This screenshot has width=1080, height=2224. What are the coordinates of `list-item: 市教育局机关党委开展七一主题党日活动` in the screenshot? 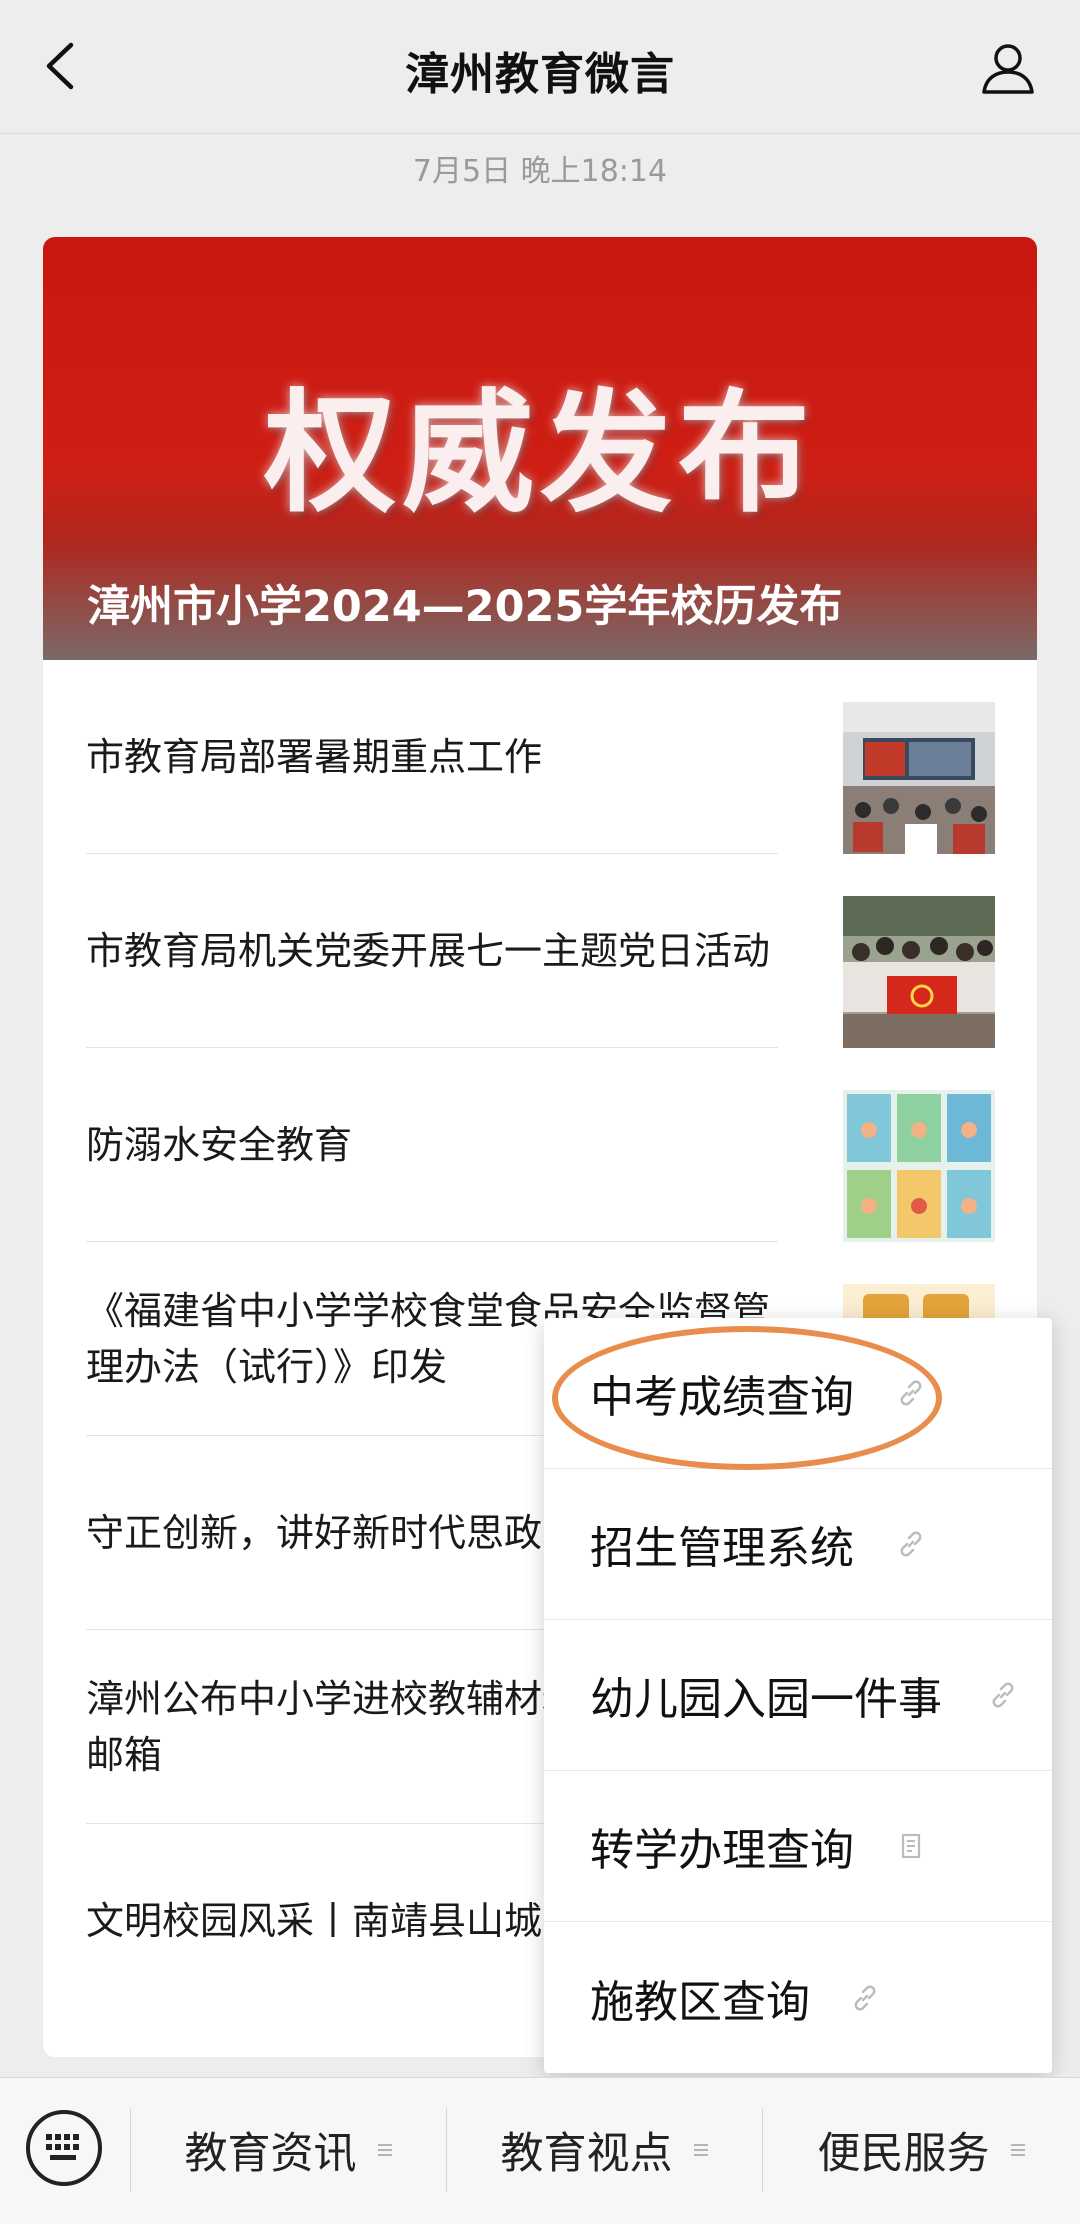 It's located at (540, 951).